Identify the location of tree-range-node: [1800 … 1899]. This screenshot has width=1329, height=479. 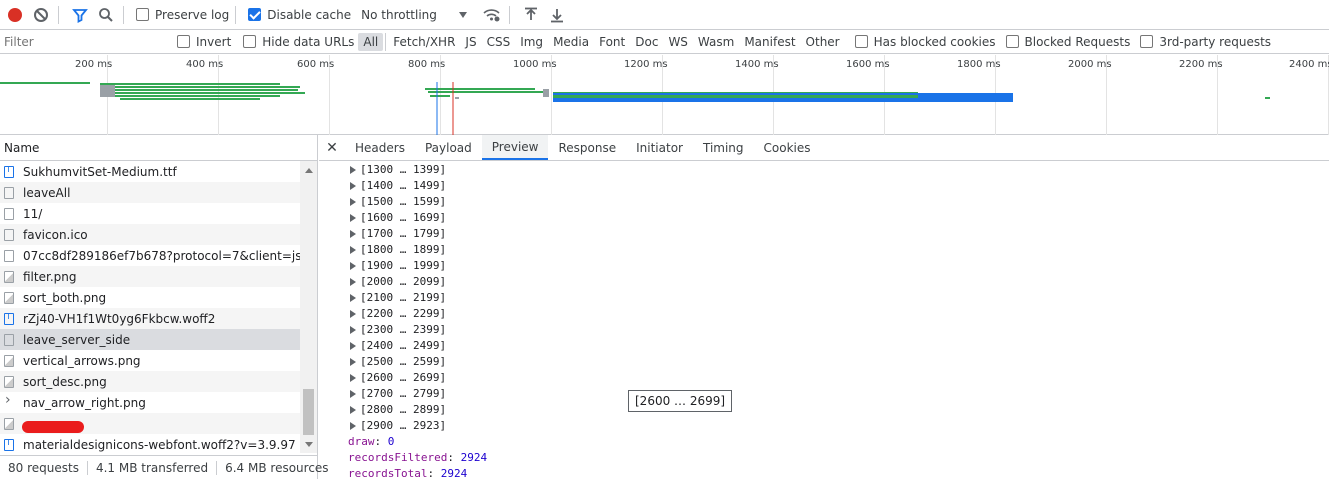
(824, 250).